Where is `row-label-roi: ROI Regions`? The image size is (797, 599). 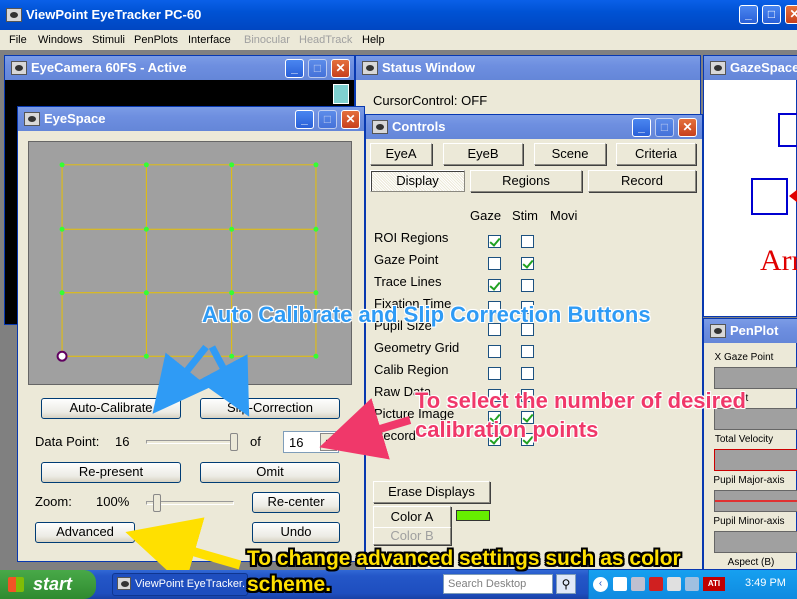
row-label-roi: ROI Regions is located at coordinates (411, 237).